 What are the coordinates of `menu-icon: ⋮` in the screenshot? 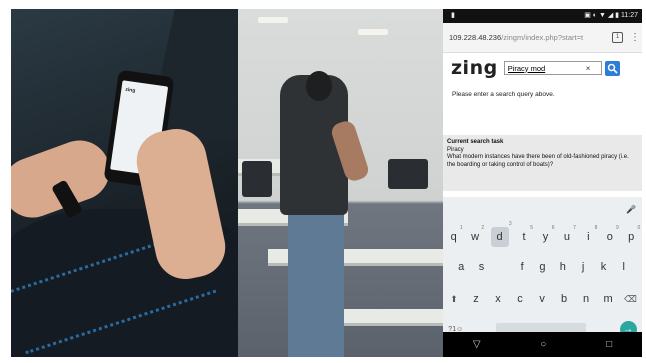 It's located at (635, 37).